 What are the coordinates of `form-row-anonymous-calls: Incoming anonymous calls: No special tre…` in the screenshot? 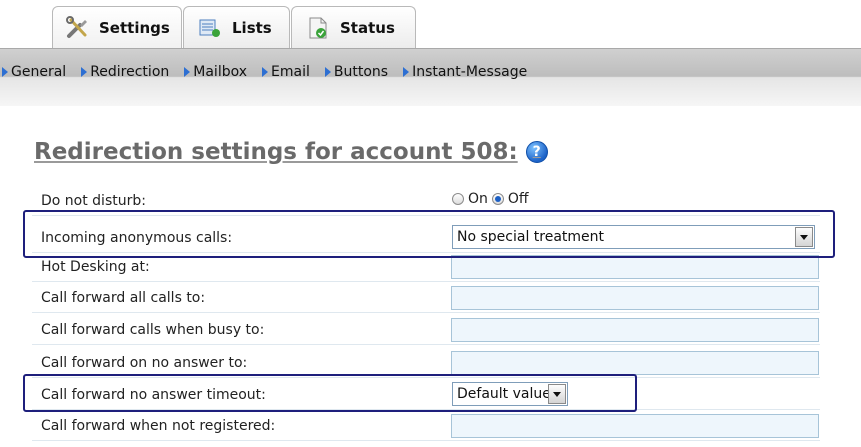 It's located at (426, 238).